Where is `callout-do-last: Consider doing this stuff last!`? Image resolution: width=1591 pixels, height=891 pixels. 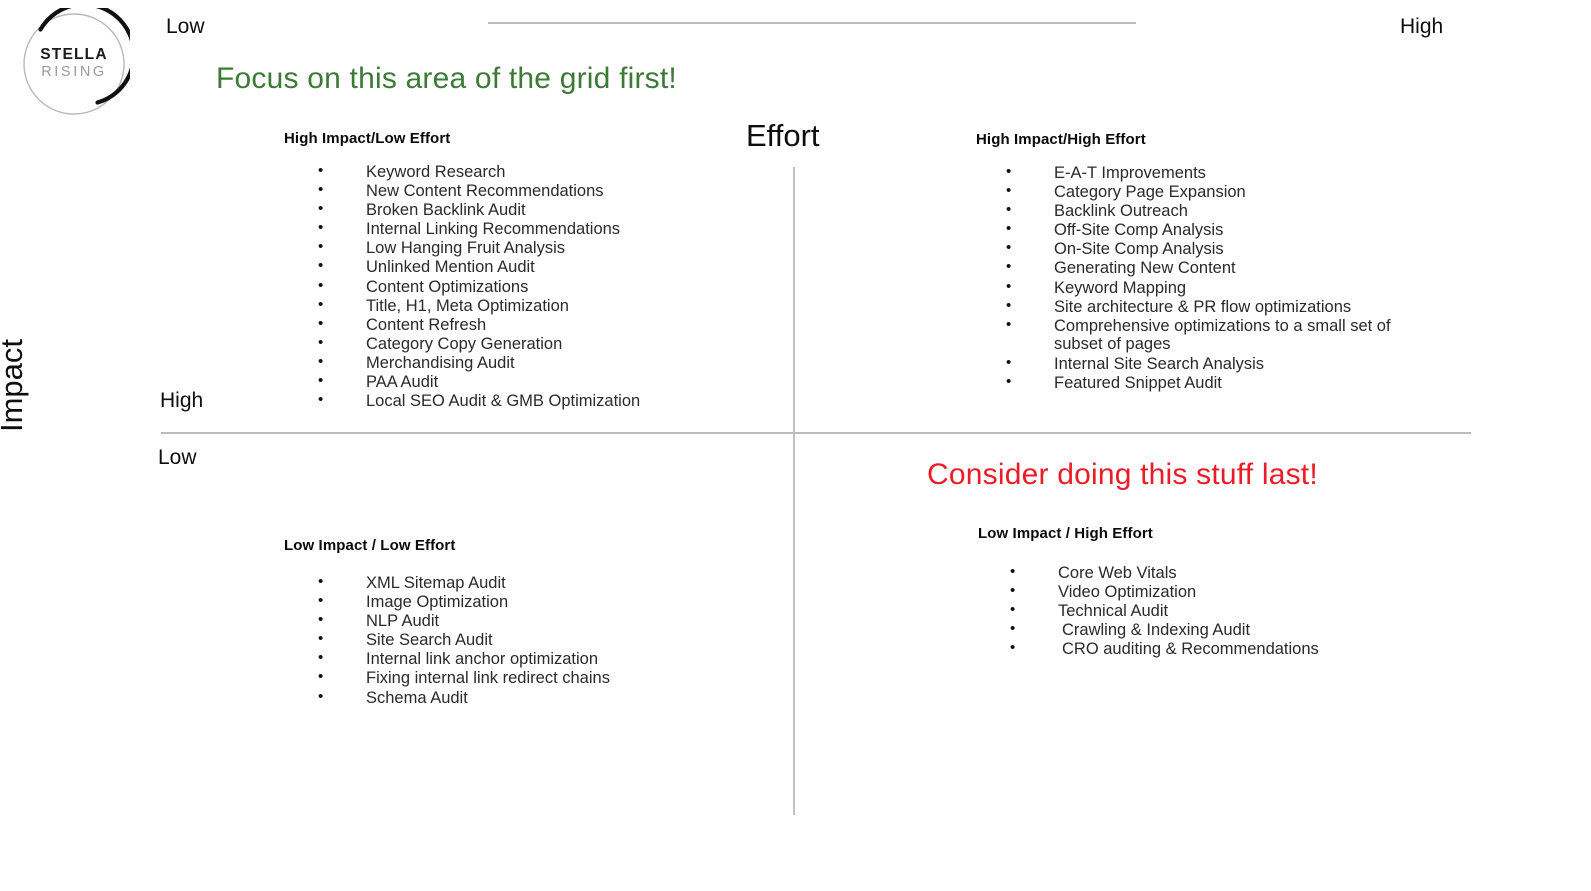
callout-do-last: Consider doing this stuff last! is located at coordinates (1122, 474).